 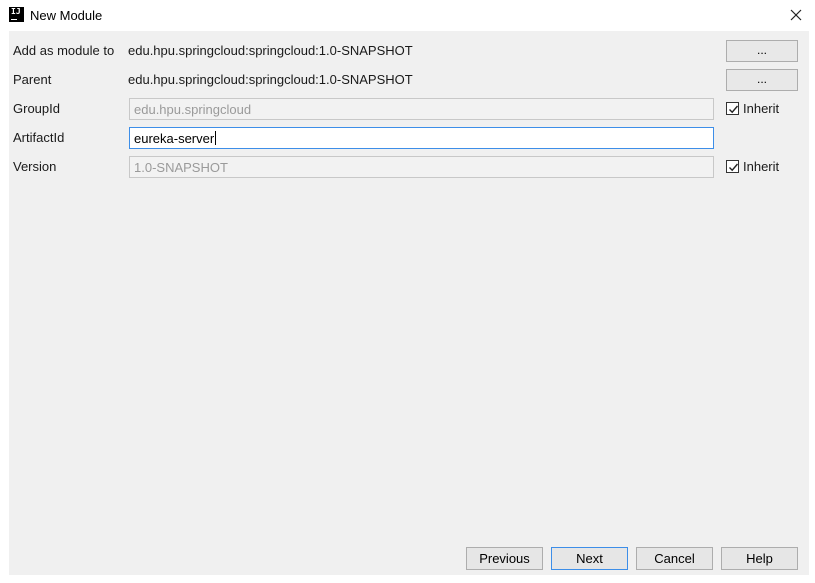 I want to click on add-as-module-label: Add as module to, so click(x=64, y=50).